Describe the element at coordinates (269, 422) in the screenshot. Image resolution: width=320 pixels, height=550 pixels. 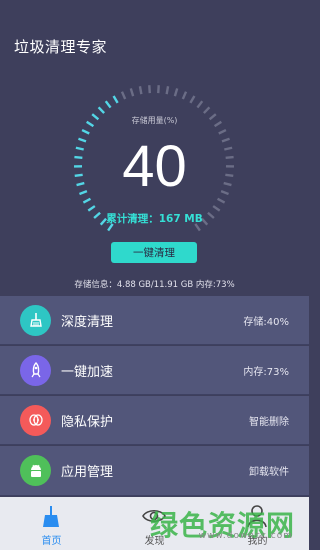
I see `feature-value: 智能删除` at that location.